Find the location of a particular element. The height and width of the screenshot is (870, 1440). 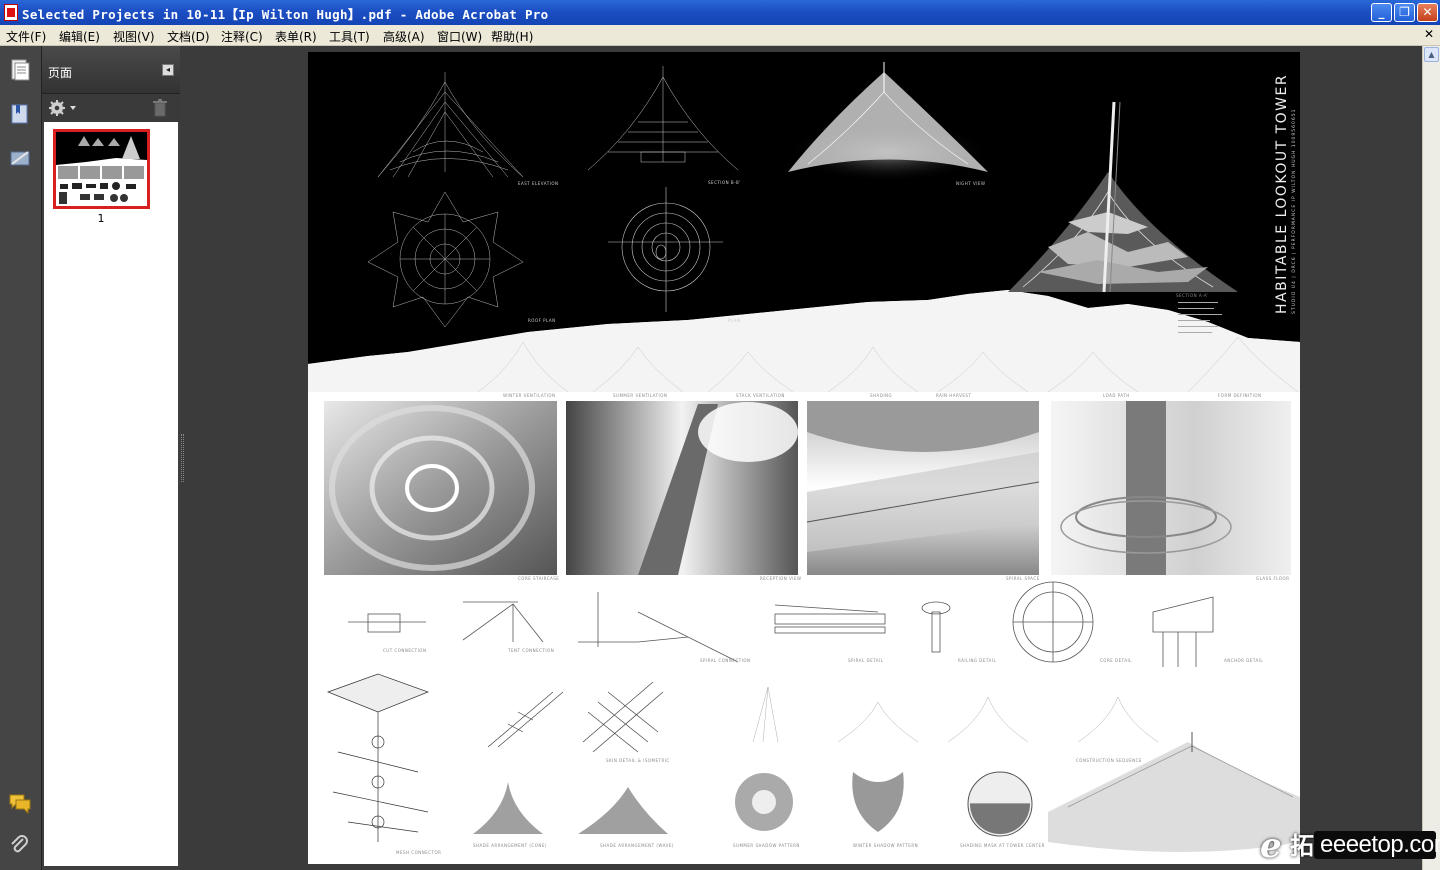

label-load-path: LOAD PATH is located at coordinates (1116, 395).